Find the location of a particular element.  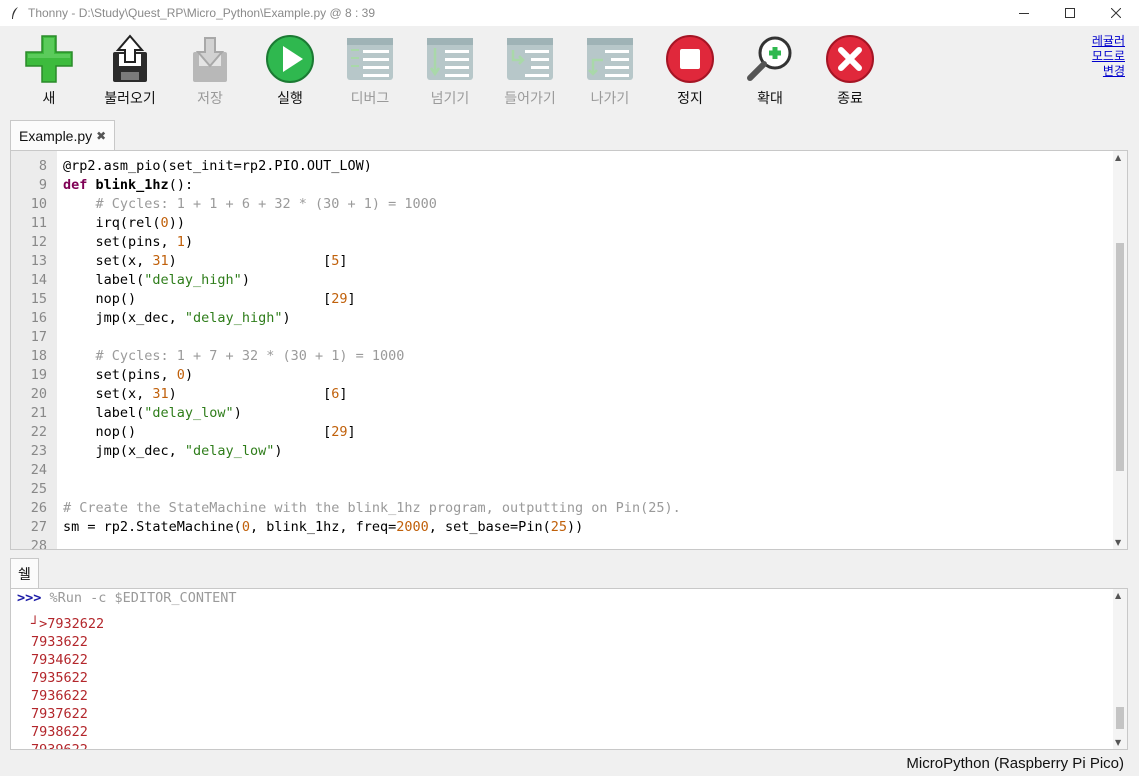

code-line: 22 nop() [29] is located at coordinates (561, 432).